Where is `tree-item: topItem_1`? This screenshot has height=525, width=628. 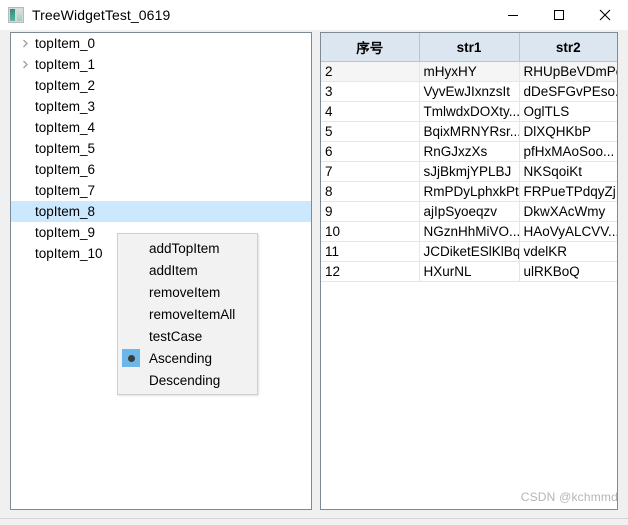 tree-item: topItem_1 is located at coordinates (161, 64).